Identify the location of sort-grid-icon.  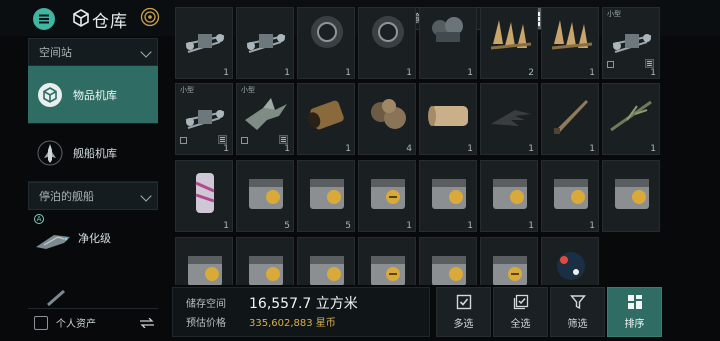
(634, 302).